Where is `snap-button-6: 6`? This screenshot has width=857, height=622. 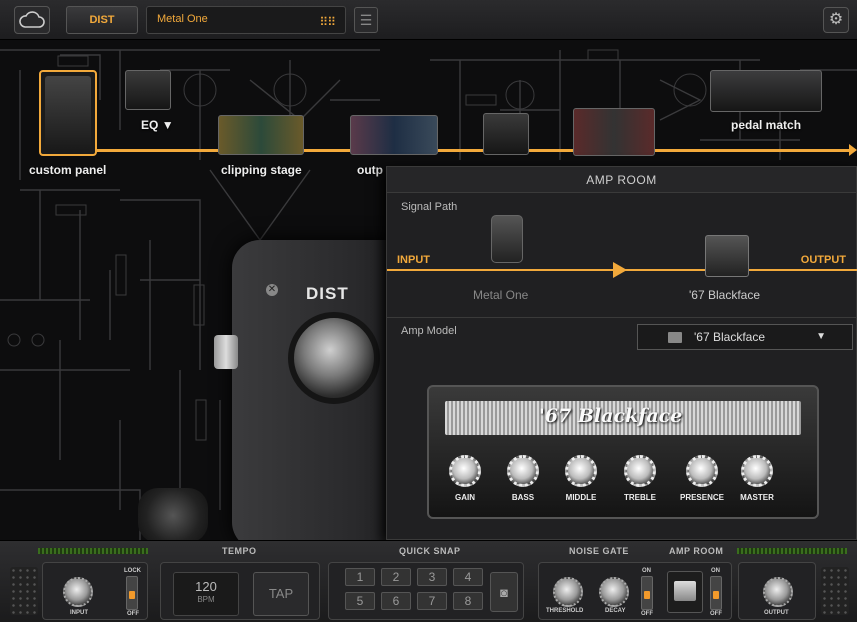
snap-button-6: 6 is located at coordinates (396, 601).